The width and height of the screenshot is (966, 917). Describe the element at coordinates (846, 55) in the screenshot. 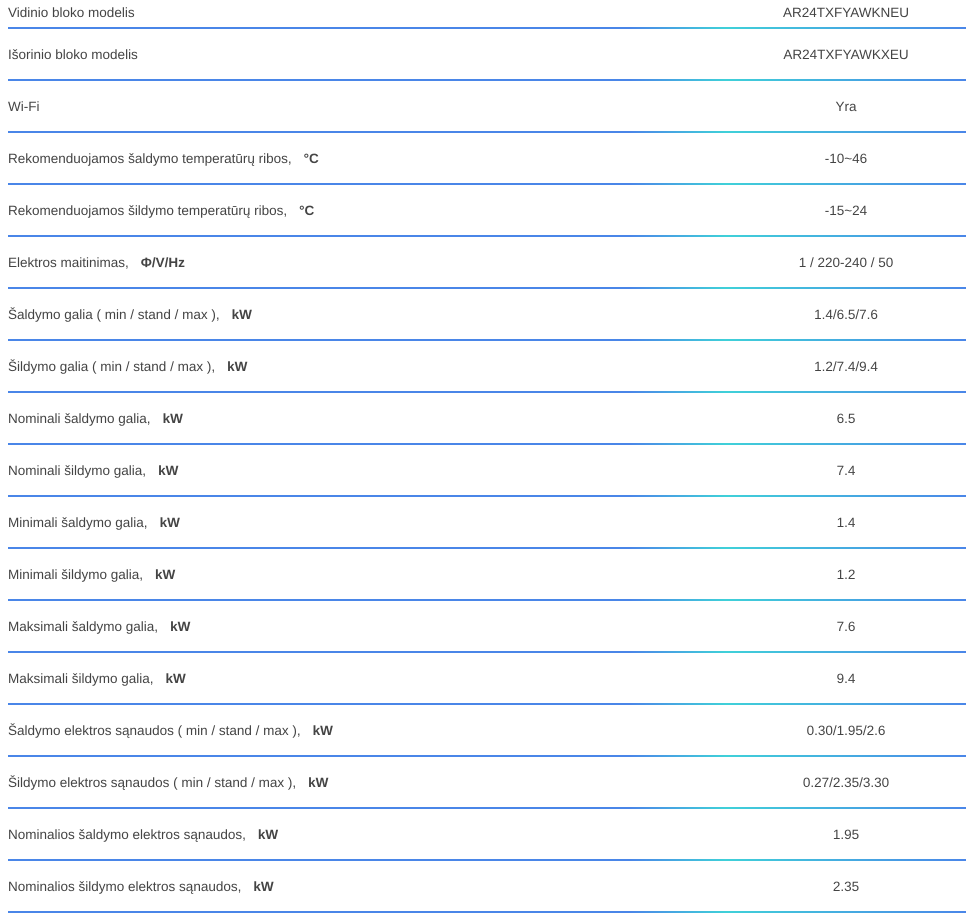

I see `spec-value: AR24TXFYAWKXEU` at that location.